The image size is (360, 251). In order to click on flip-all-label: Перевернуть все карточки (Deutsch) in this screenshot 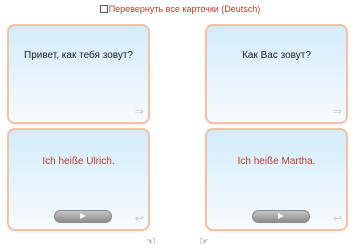, I will do `click(184, 9)`.